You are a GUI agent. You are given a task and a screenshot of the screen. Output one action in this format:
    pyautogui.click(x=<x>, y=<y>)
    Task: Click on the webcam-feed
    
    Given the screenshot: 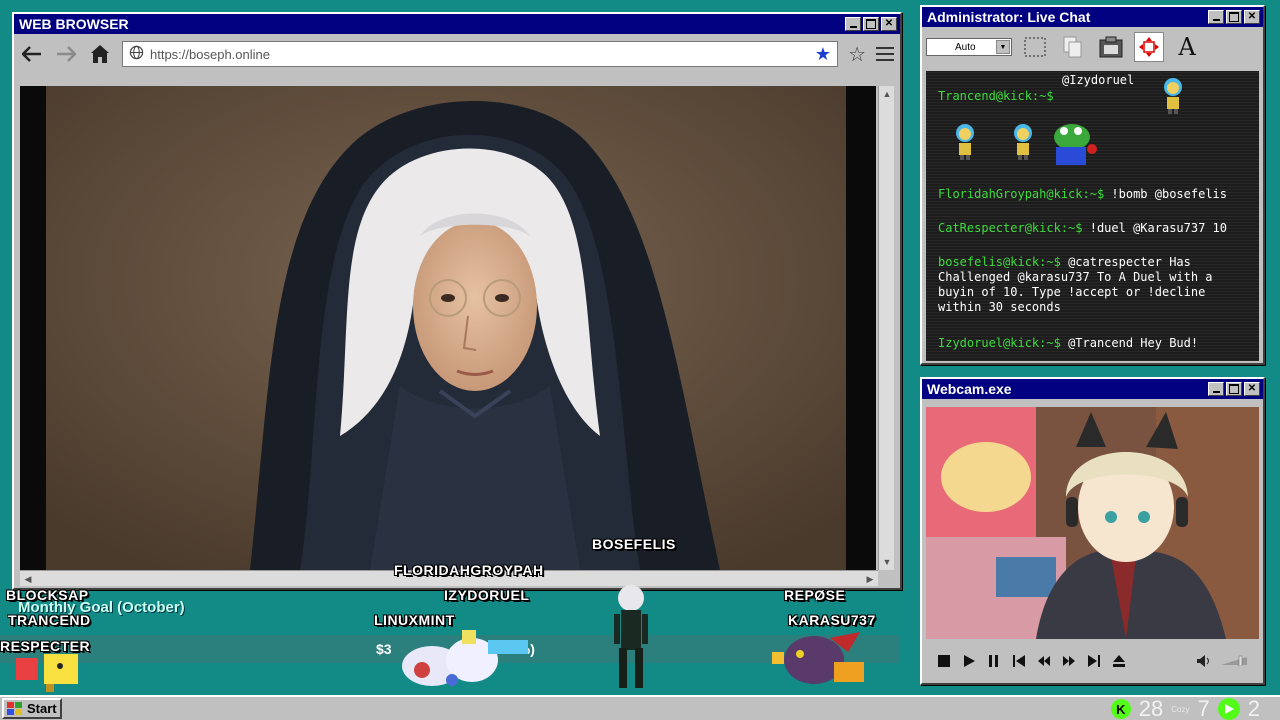 What is the action you would take?
    pyautogui.click(x=1092, y=523)
    